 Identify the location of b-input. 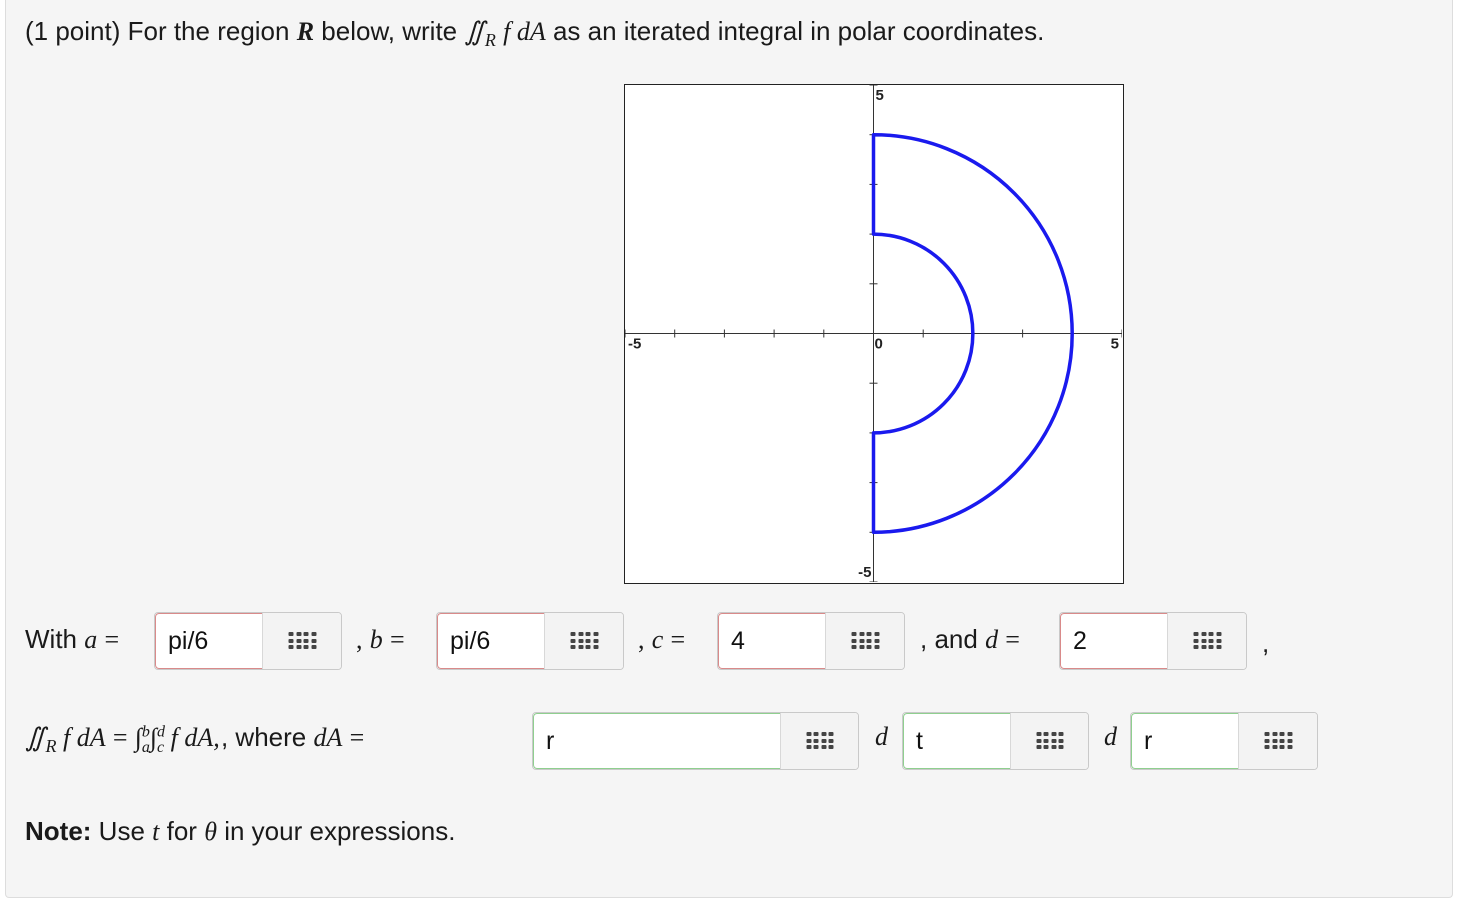
(492, 641).